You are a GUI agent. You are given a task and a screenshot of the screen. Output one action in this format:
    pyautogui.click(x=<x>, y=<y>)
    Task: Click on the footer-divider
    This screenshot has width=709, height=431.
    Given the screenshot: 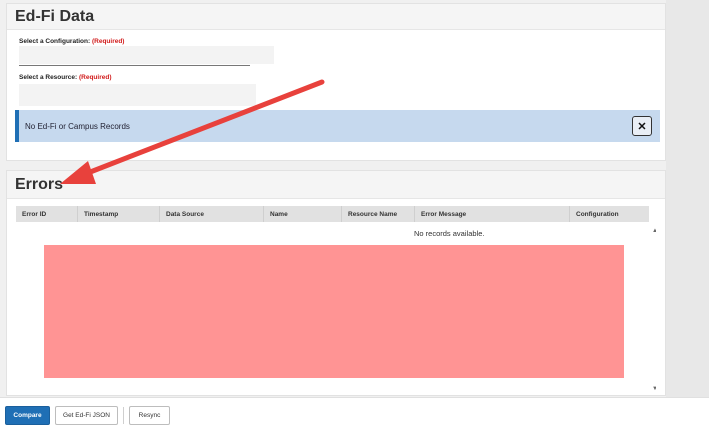 What is the action you would take?
    pyautogui.click(x=123, y=415)
    